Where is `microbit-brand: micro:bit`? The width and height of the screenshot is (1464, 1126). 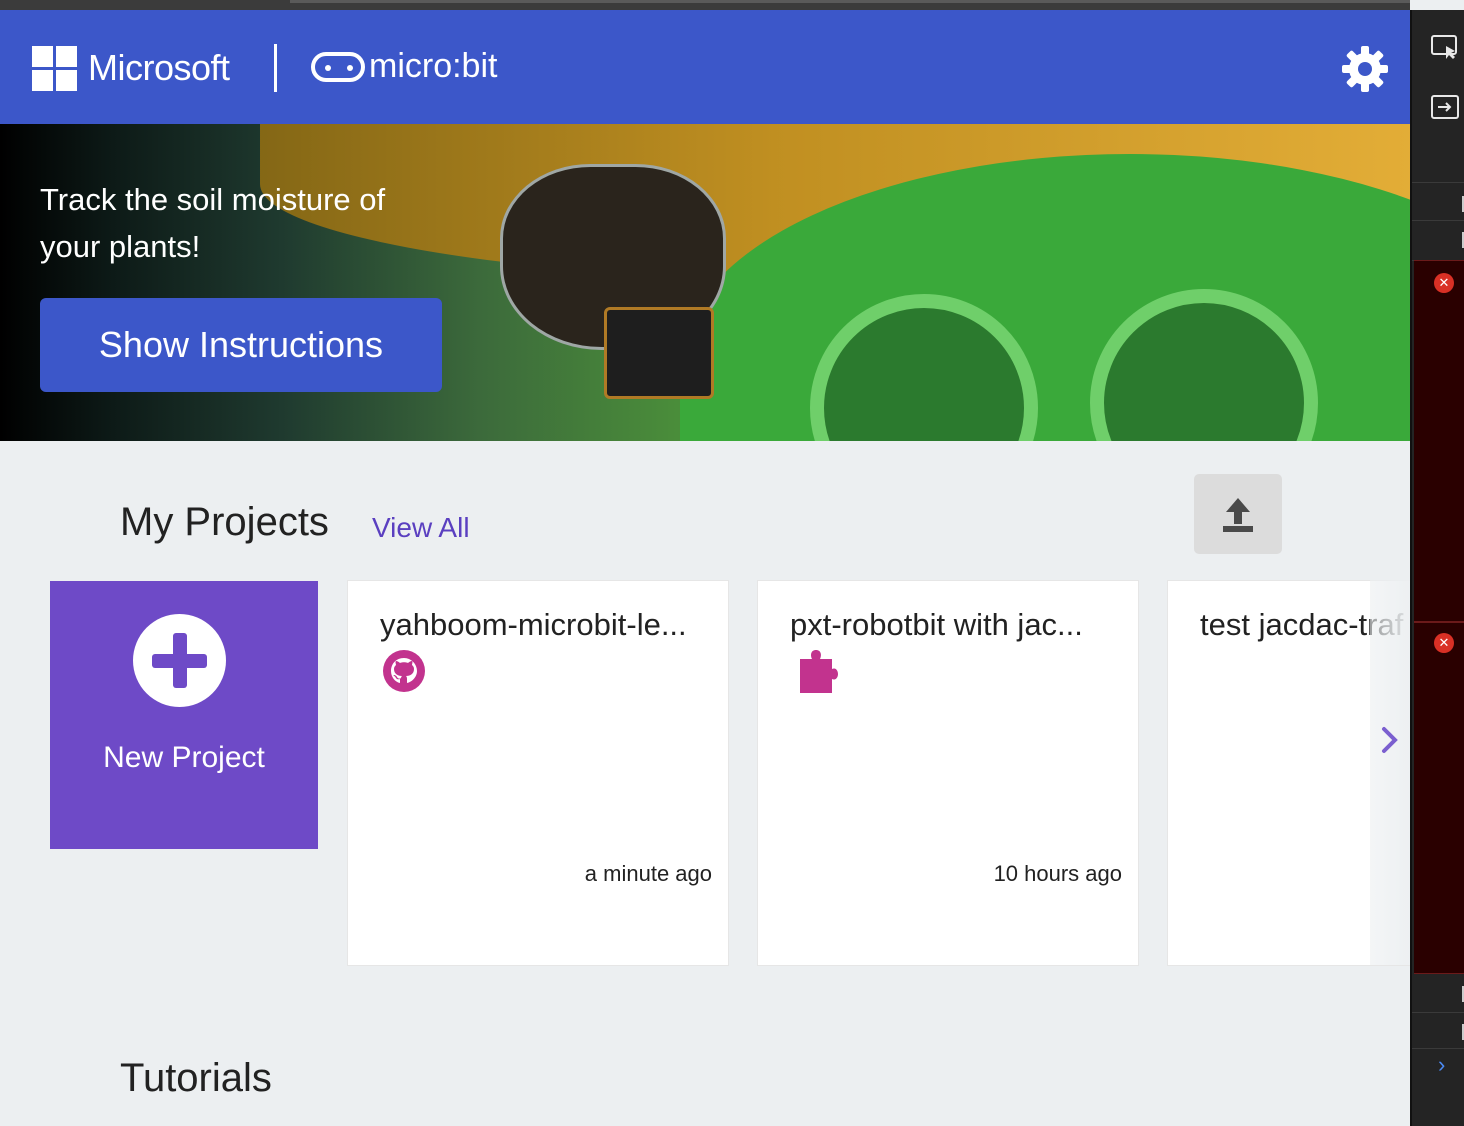
microbit-brand: micro:bit is located at coordinates (433, 66).